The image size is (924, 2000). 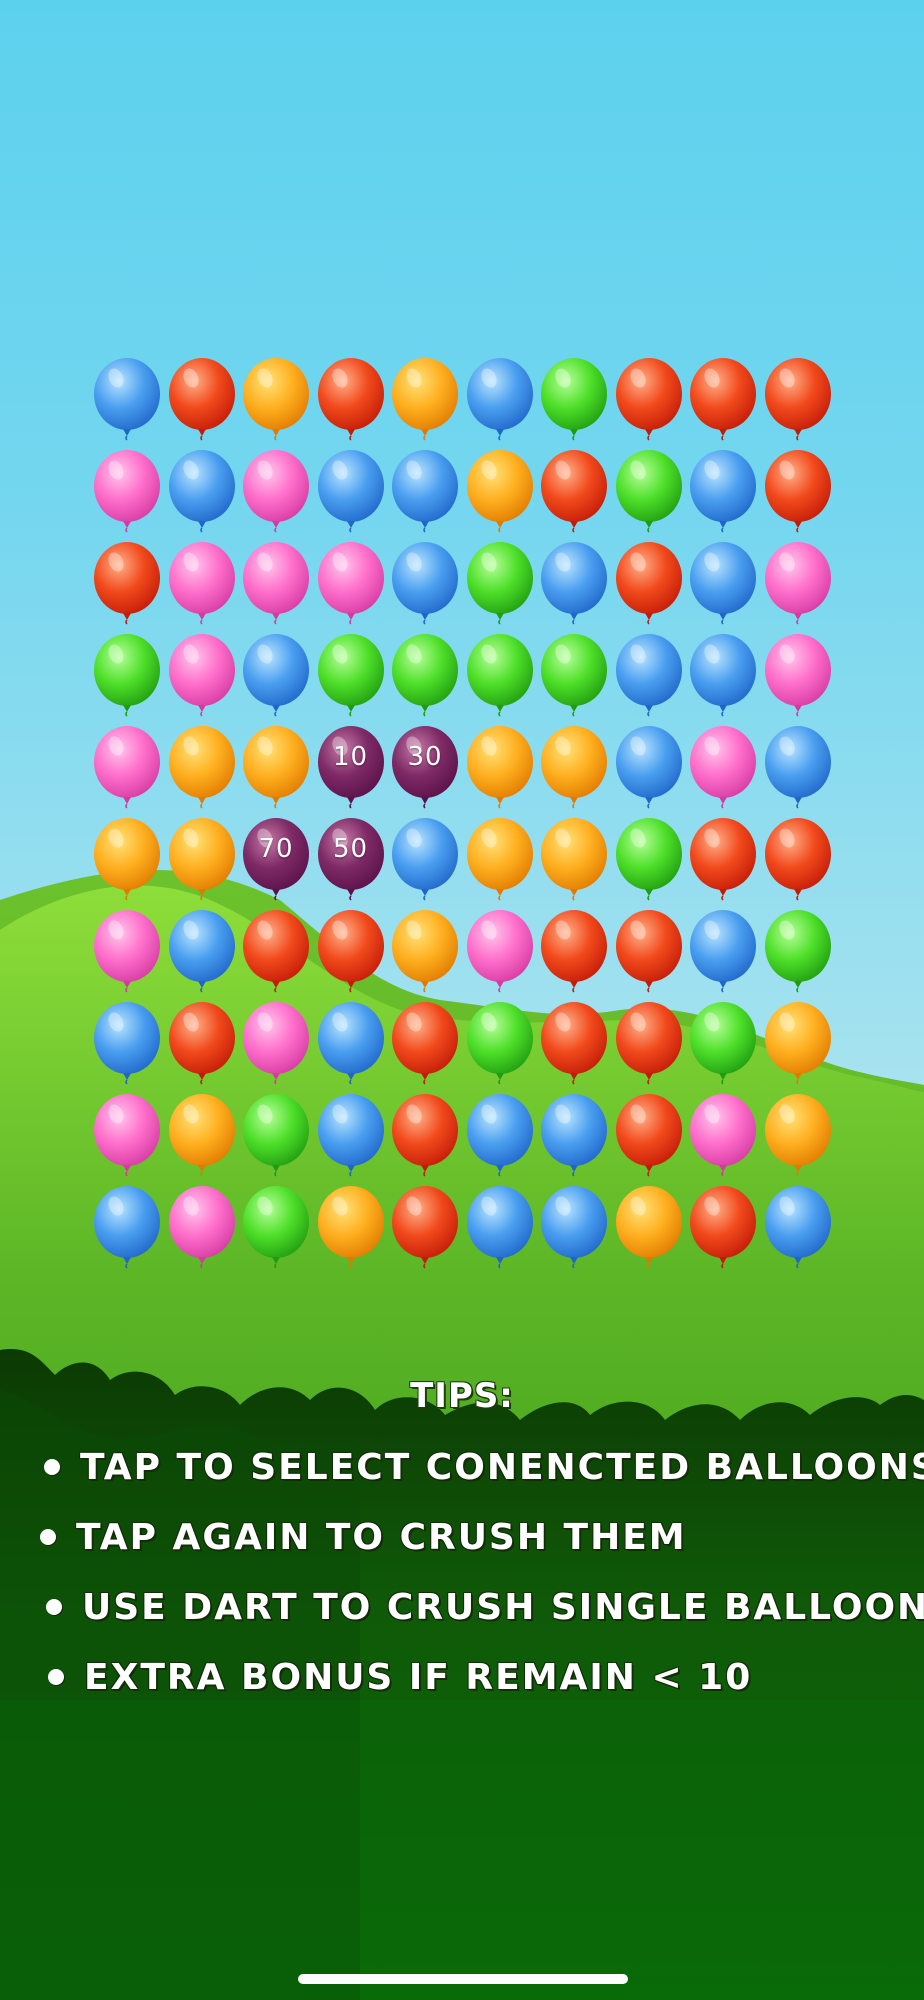 What do you see at coordinates (425, 767) in the screenshot?
I see `purple-balloon: 30` at bounding box center [425, 767].